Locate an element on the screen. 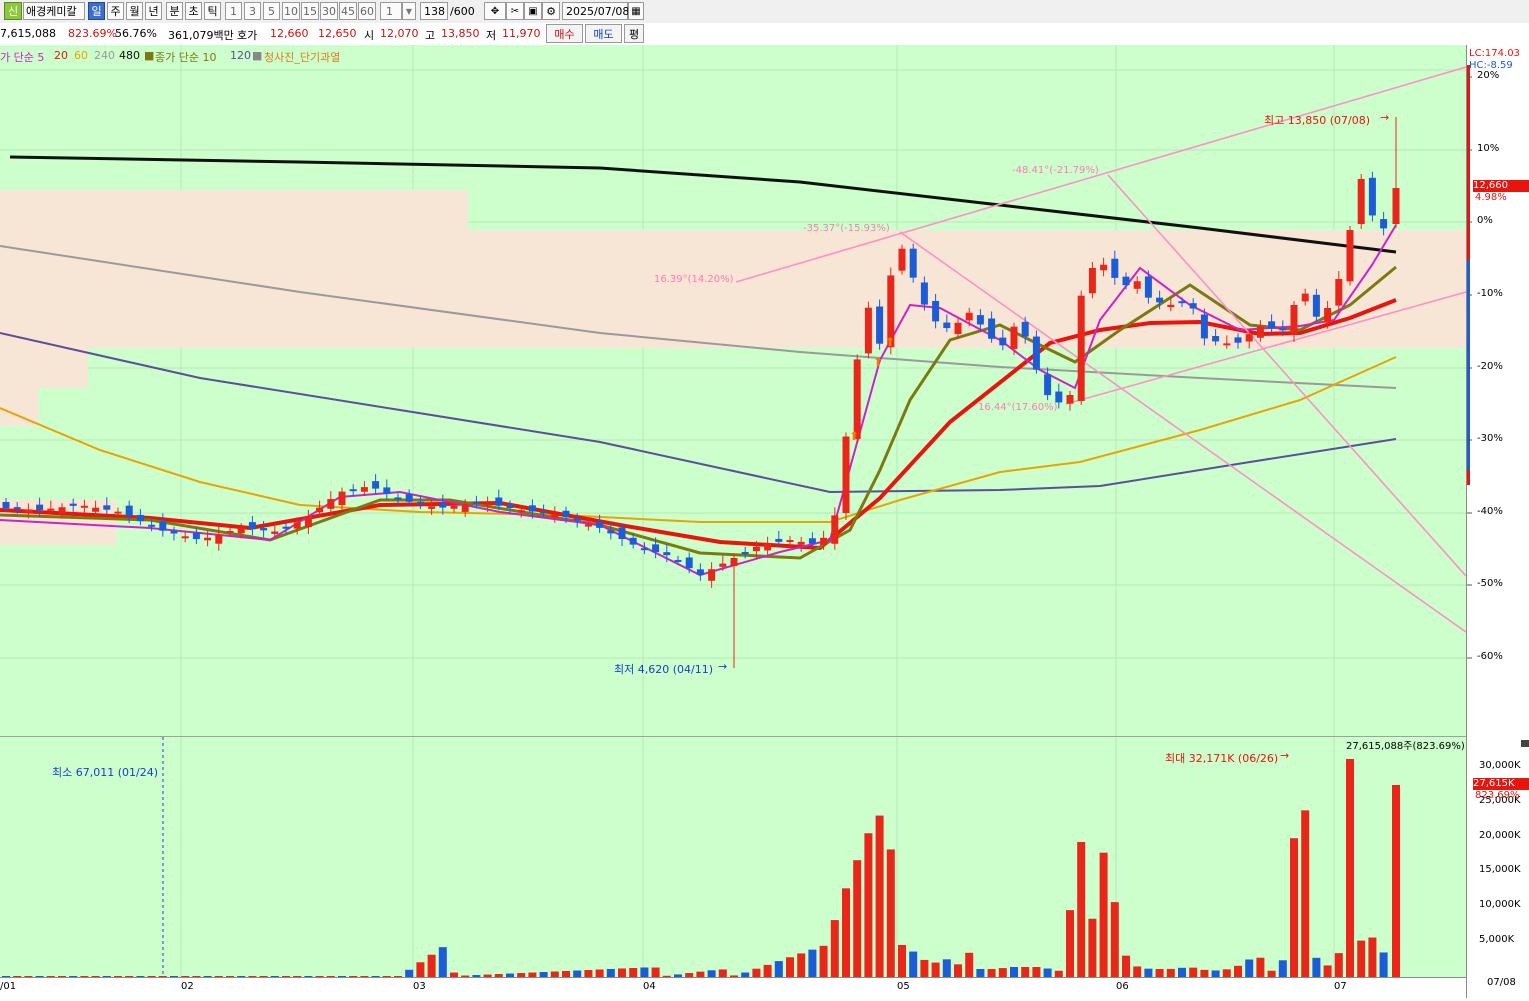 This screenshot has height=1001, width=1529. crosshair-icon: ✥ is located at coordinates (495, 11).